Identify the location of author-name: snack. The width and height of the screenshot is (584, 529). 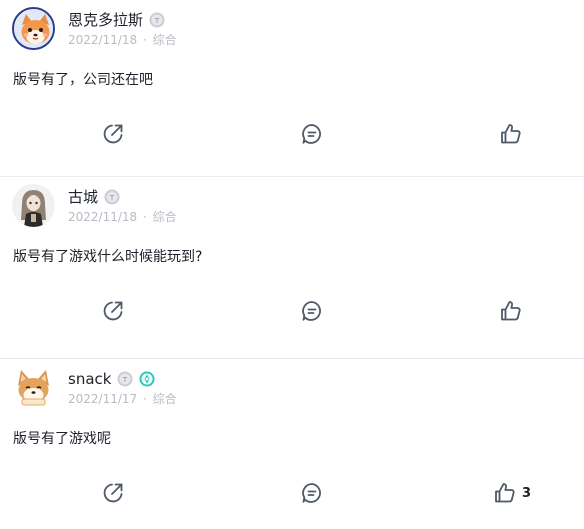
(89, 379).